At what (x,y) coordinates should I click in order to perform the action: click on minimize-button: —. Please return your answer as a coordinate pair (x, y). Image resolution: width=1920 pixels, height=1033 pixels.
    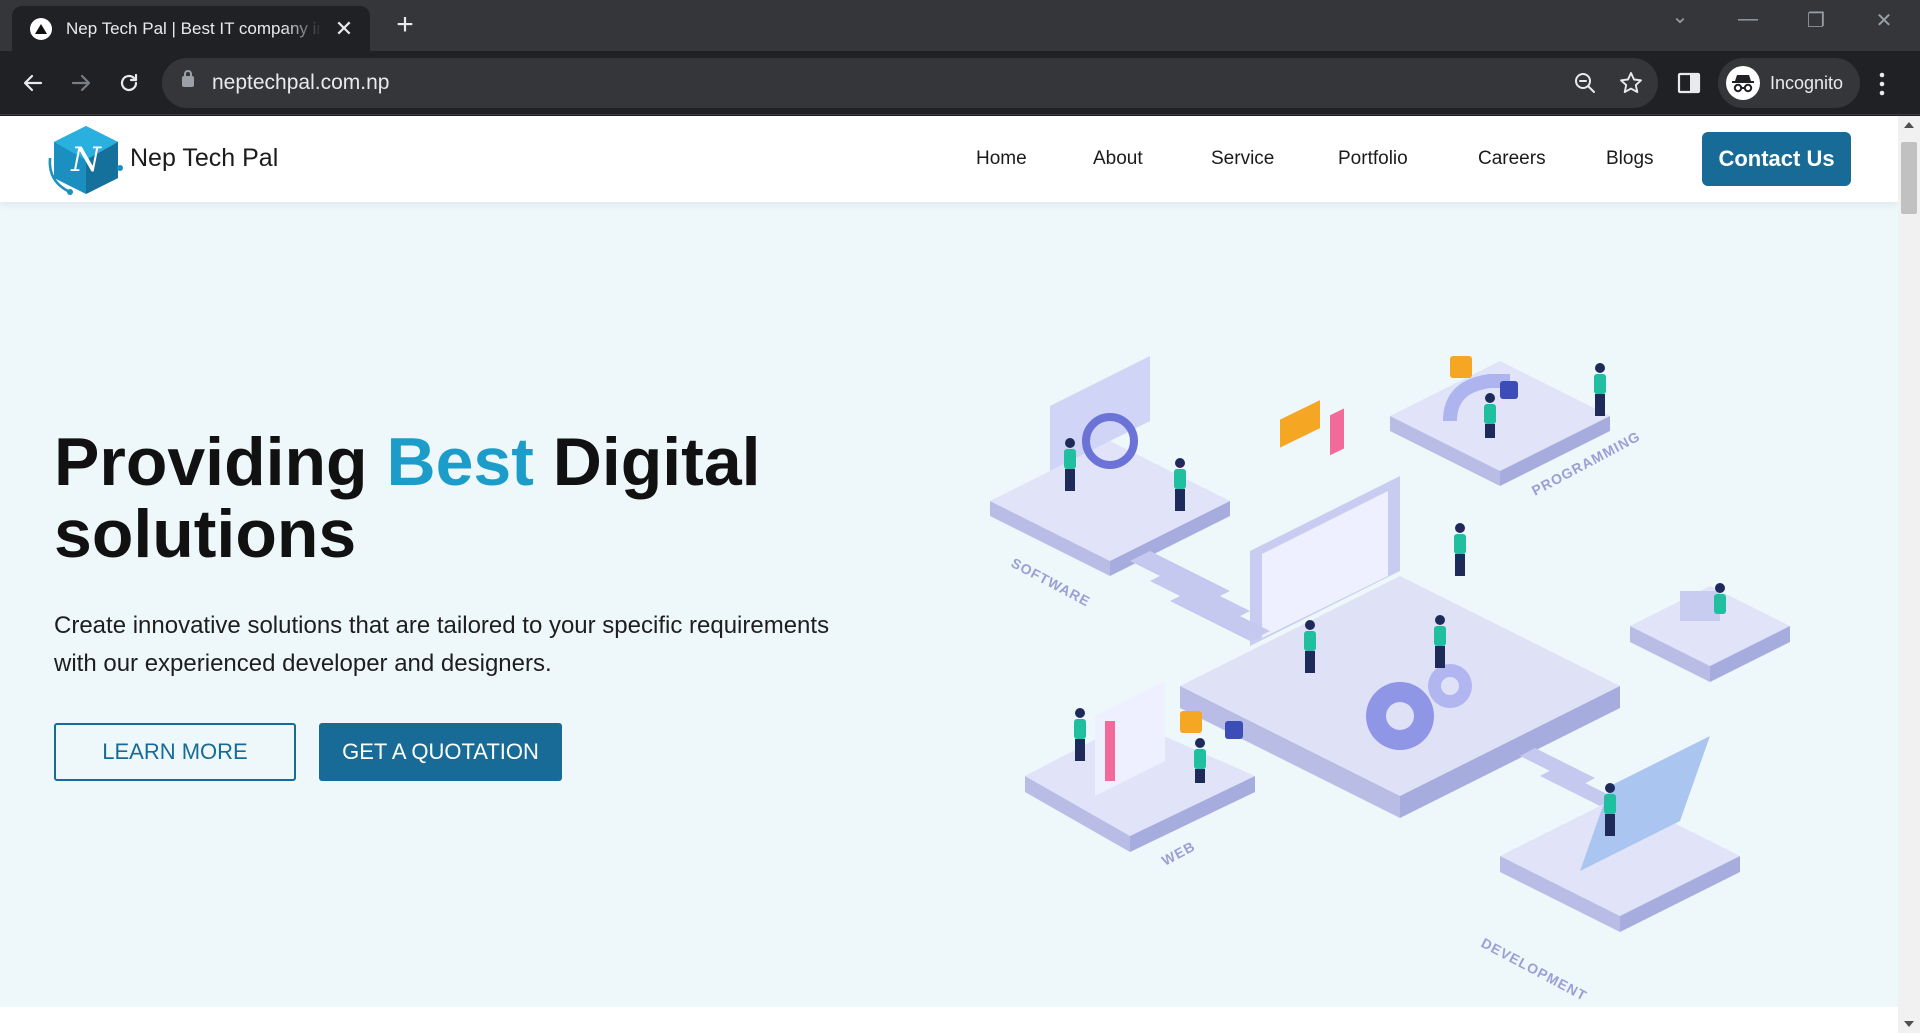
    Looking at the image, I should click on (1748, 19).